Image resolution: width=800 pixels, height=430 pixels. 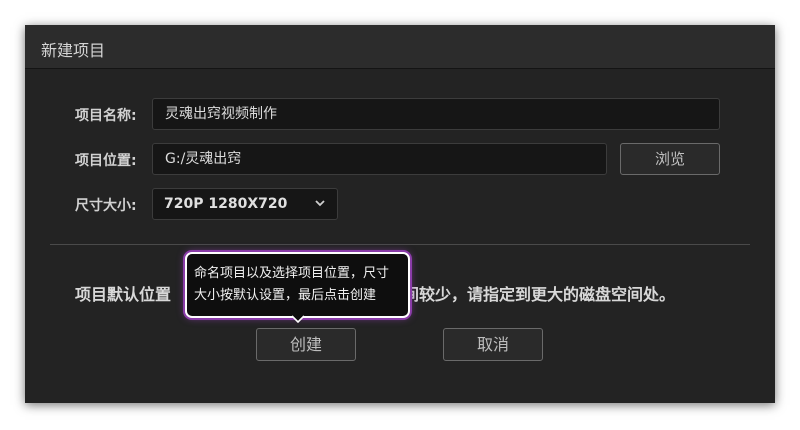 I want to click on project-location-label: 项目位置:, so click(x=106, y=161).